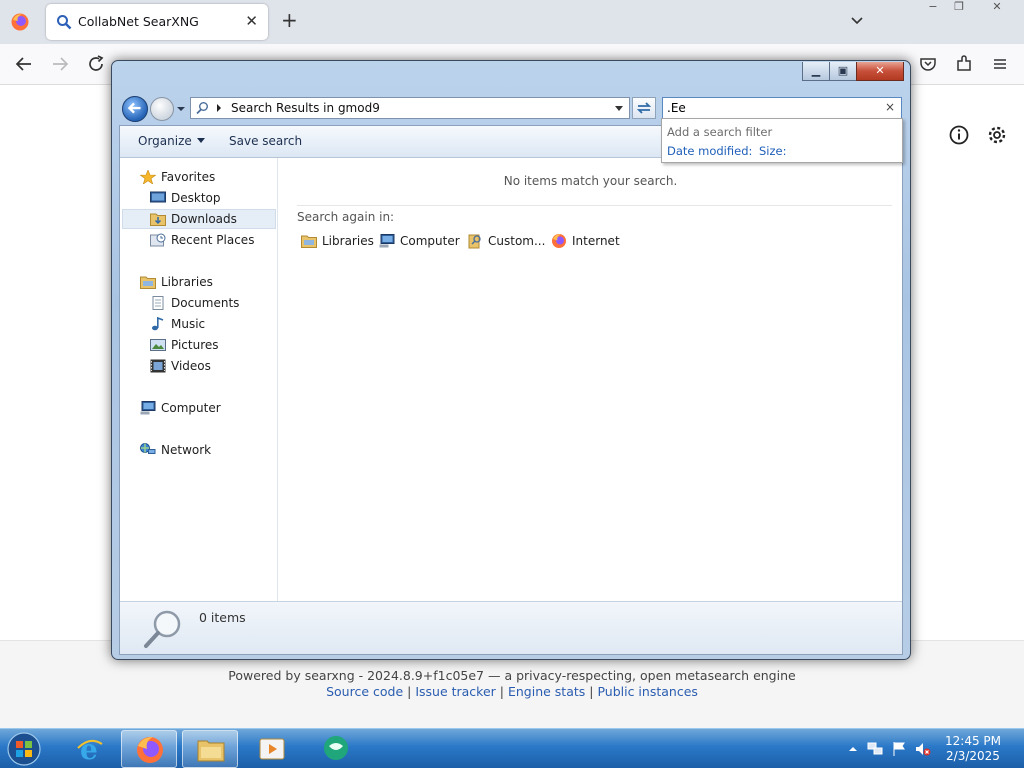 The image size is (1024, 768). I want to click on custom-folder-icon, so click(474, 241).